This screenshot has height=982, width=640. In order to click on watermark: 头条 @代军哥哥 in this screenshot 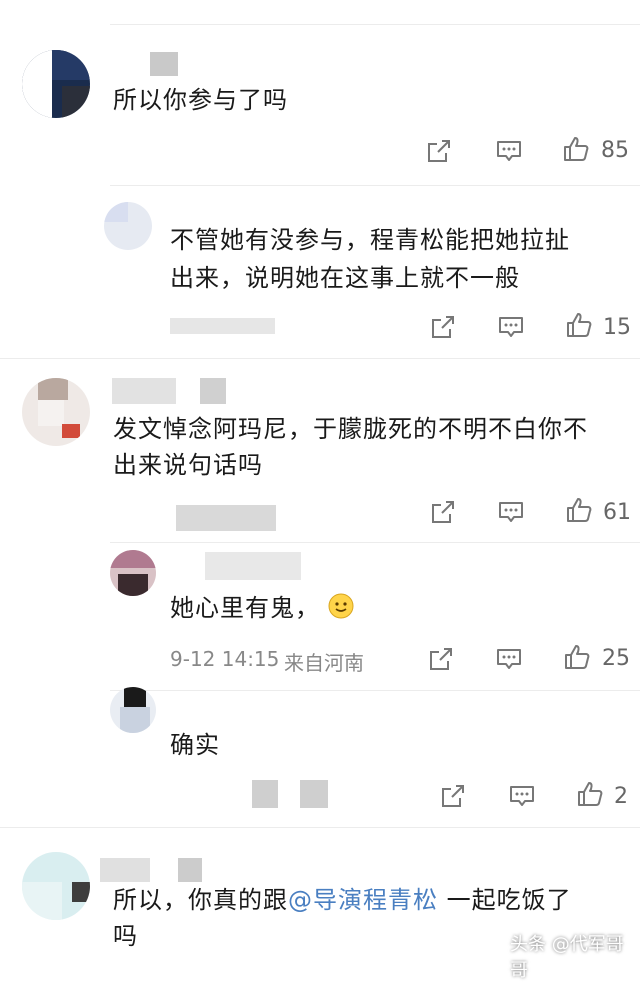, I will do `click(567, 957)`.